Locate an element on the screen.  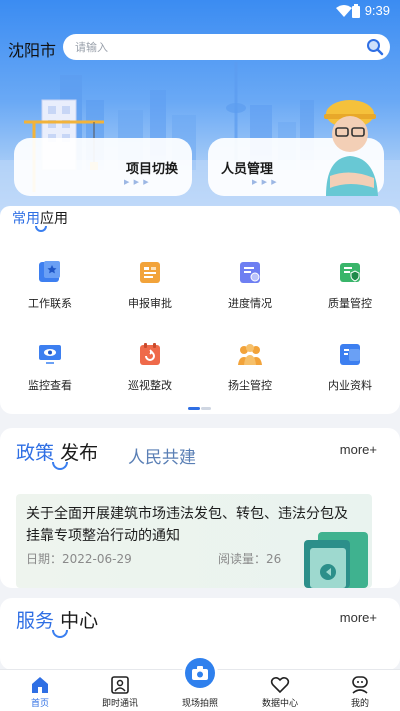
progress-icon is located at coordinates (250, 272).